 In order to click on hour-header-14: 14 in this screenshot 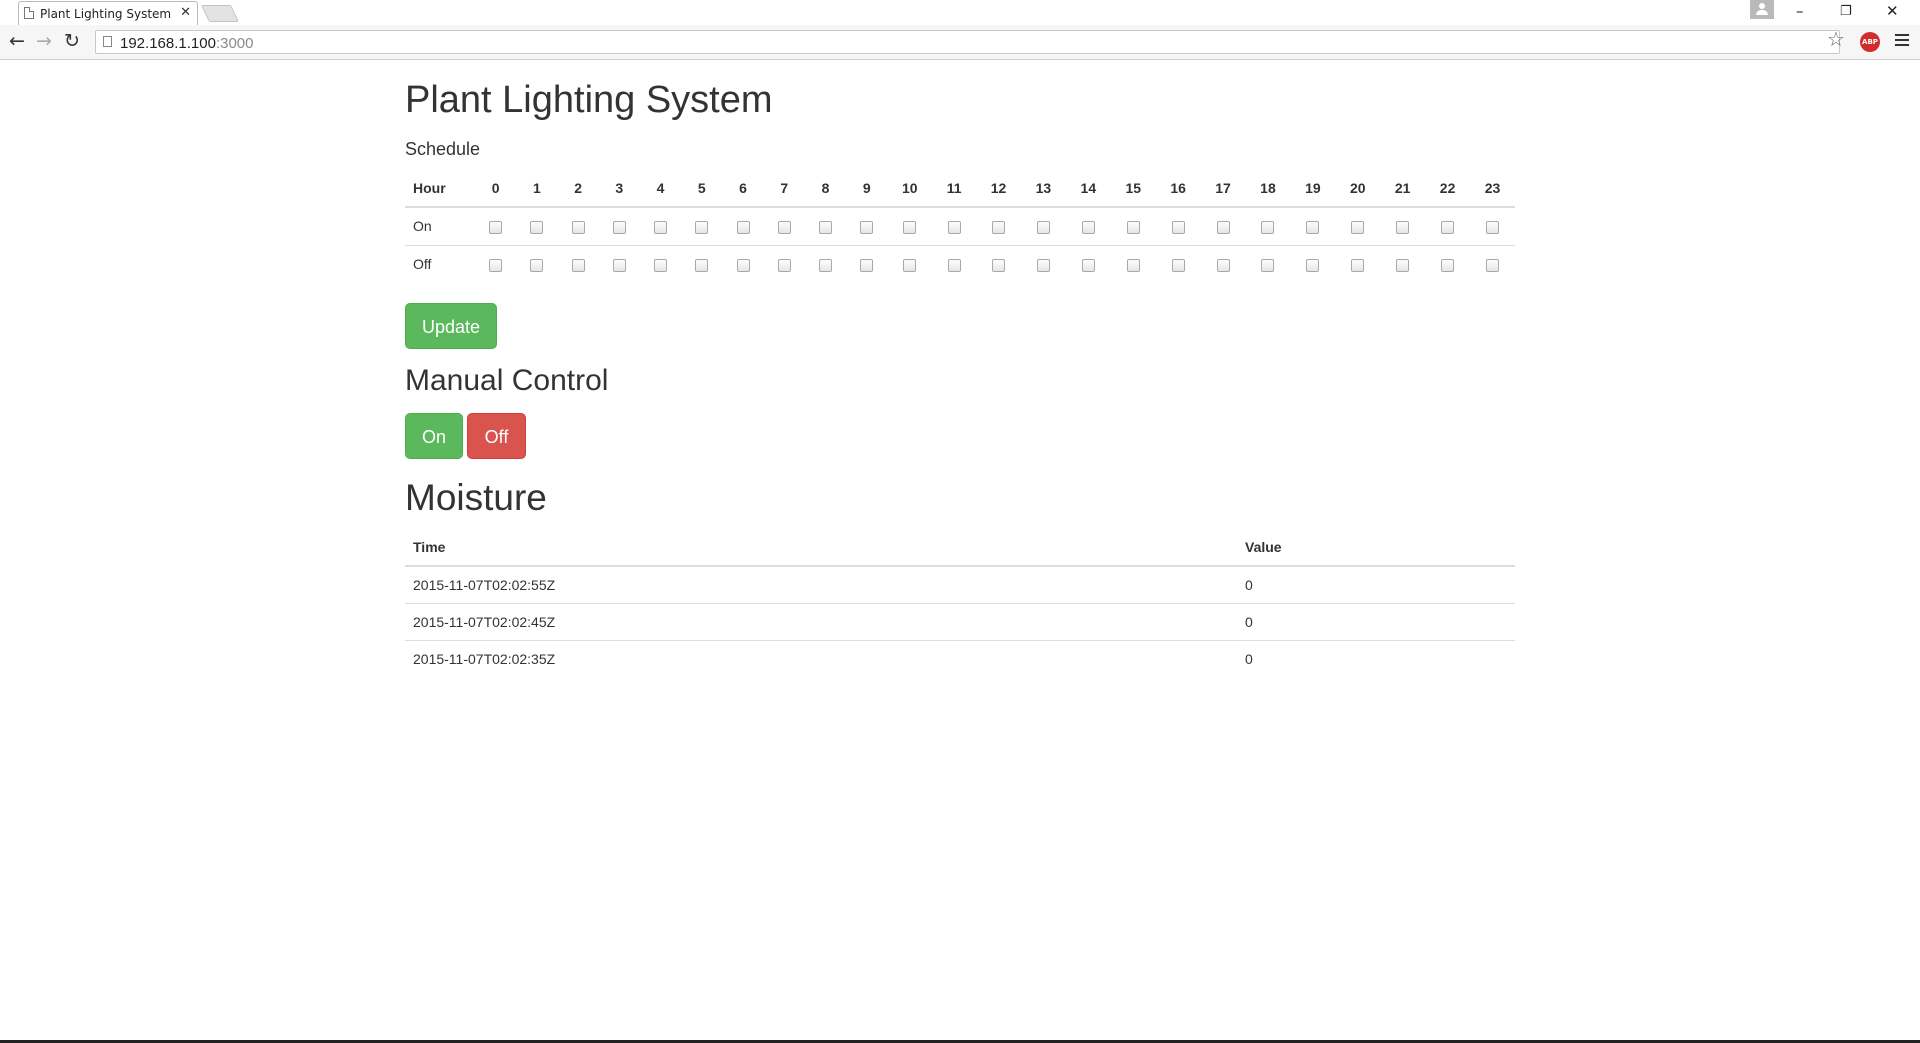, I will do `click(1088, 188)`.